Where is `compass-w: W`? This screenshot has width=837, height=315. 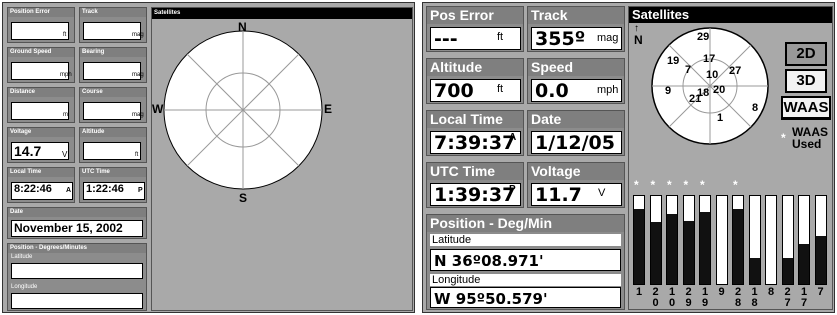 compass-w: W is located at coordinates (158, 109).